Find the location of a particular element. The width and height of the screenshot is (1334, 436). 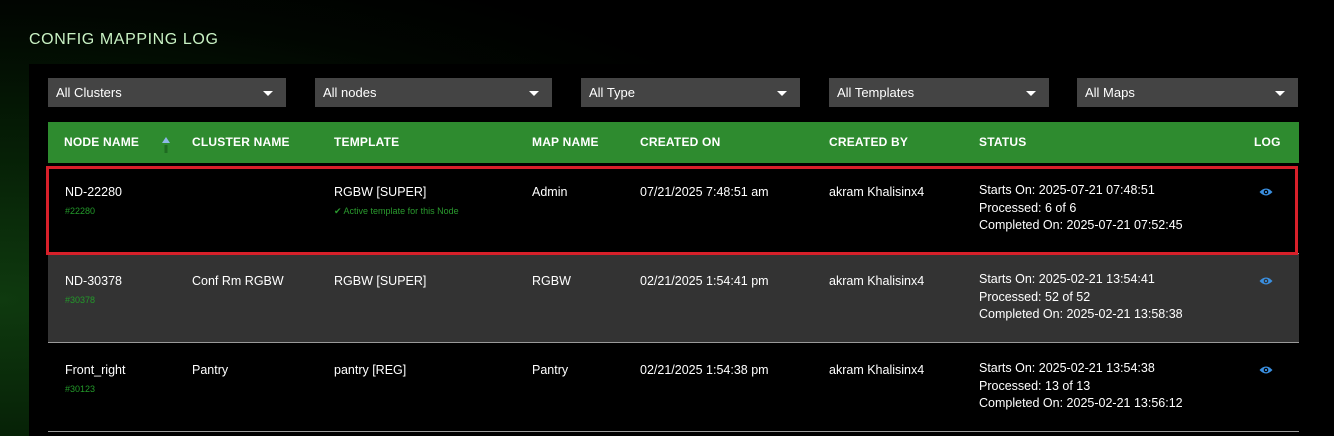

node-name: Front_right is located at coordinates (95, 370).